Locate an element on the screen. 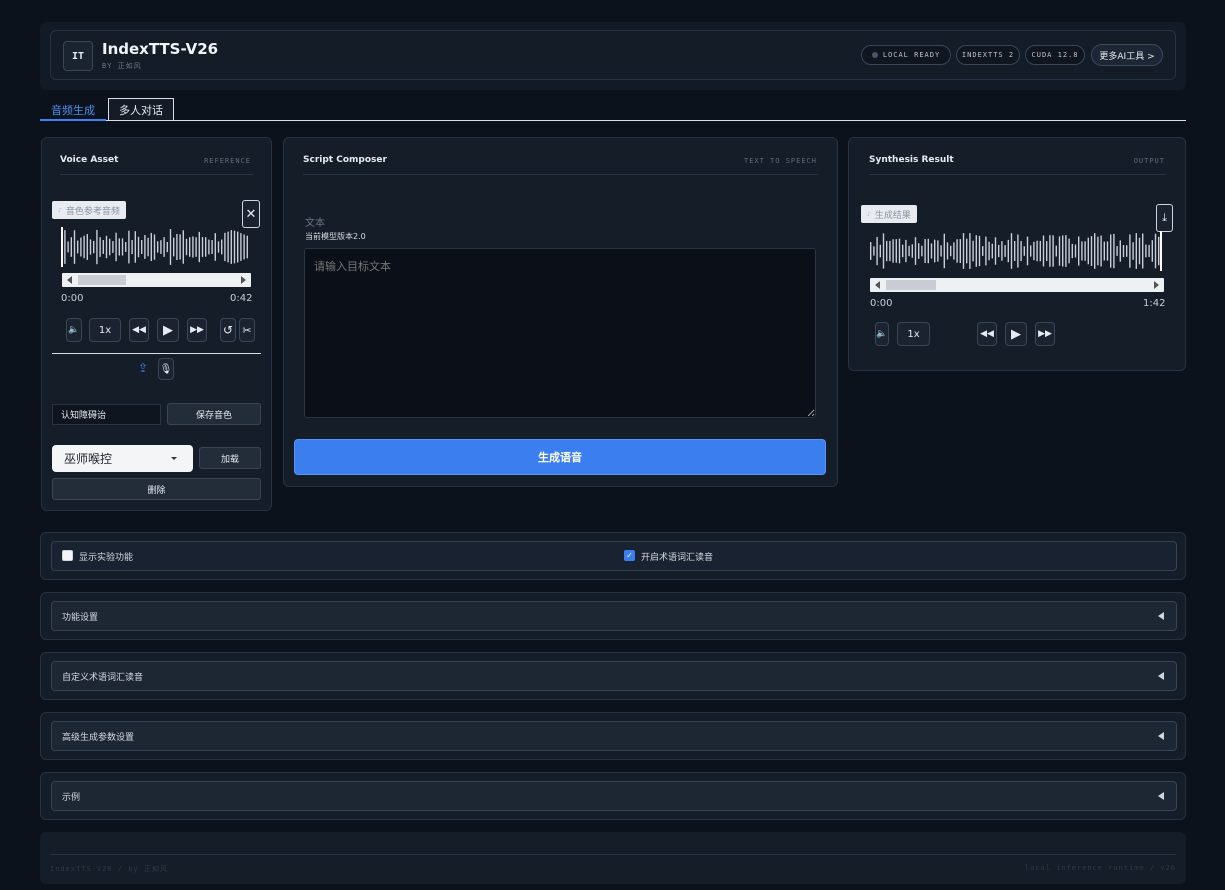 The width and height of the screenshot is (1225, 890). accordion-header: 示例 is located at coordinates (614, 796).